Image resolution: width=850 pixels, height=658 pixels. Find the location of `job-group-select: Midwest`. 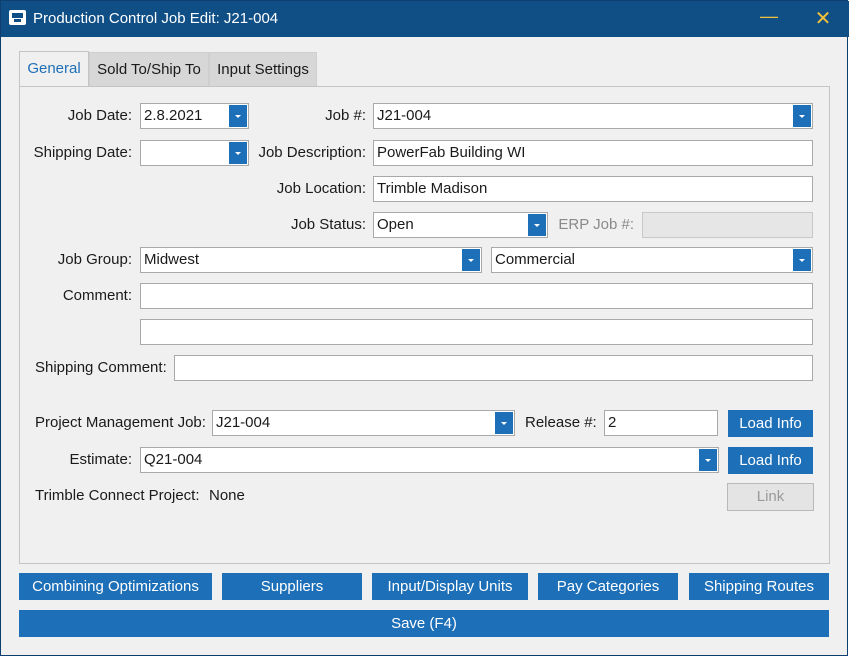

job-group-select: Midwest is located at coordinates (311, 260).